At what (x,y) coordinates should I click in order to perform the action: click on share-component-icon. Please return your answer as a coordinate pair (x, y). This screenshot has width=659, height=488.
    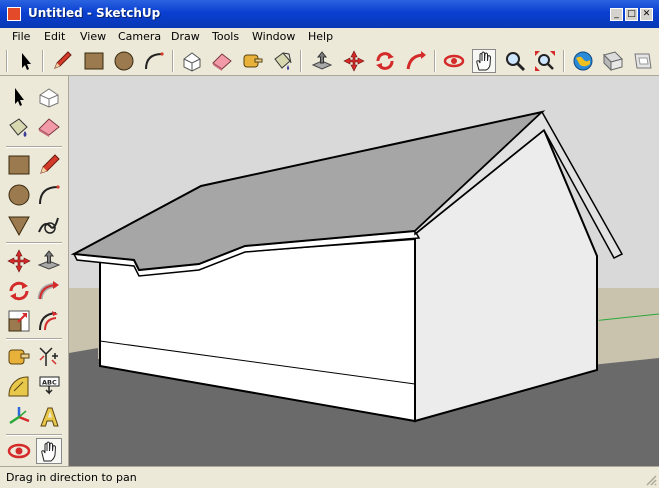
    Looking at the image, I should click on (643, 61).